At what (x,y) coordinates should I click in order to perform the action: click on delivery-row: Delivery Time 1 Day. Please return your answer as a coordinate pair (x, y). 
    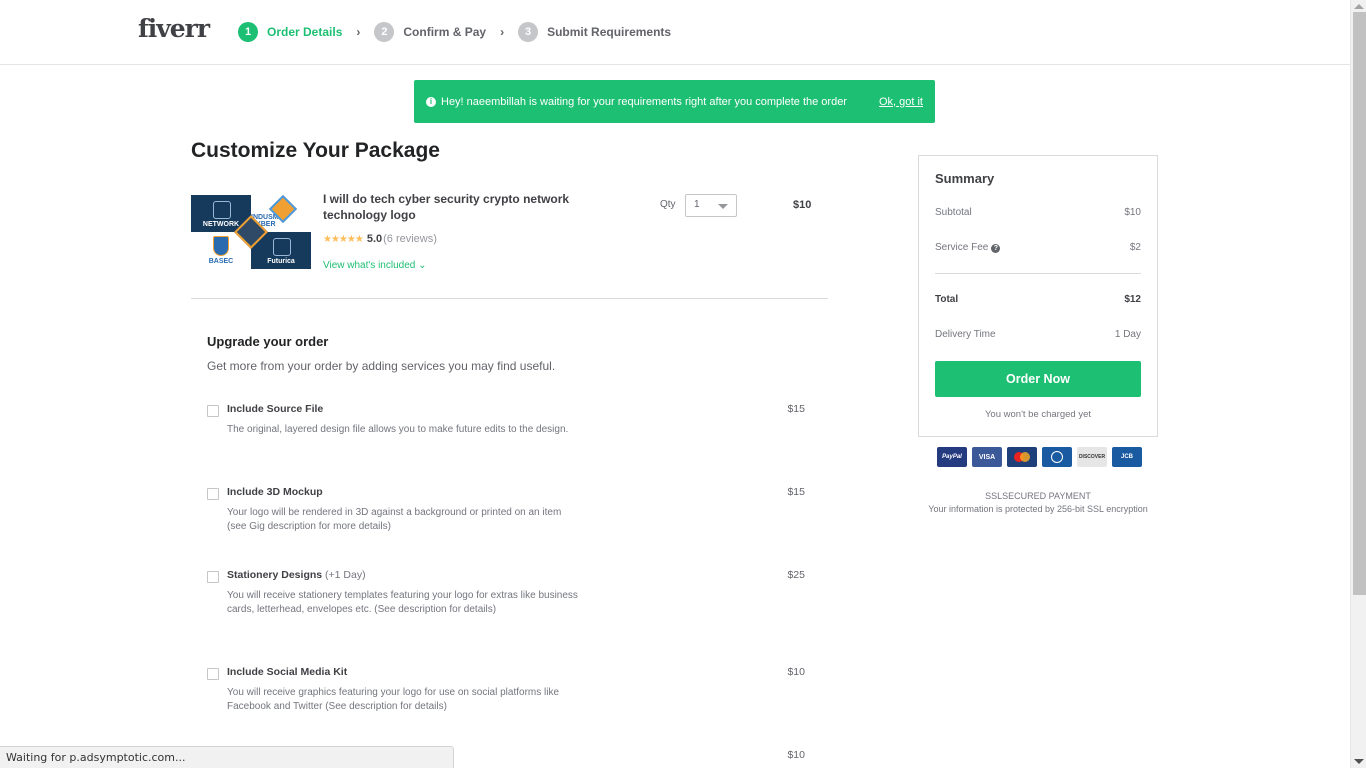
    Looking at the image, I should click on (1038, 334).